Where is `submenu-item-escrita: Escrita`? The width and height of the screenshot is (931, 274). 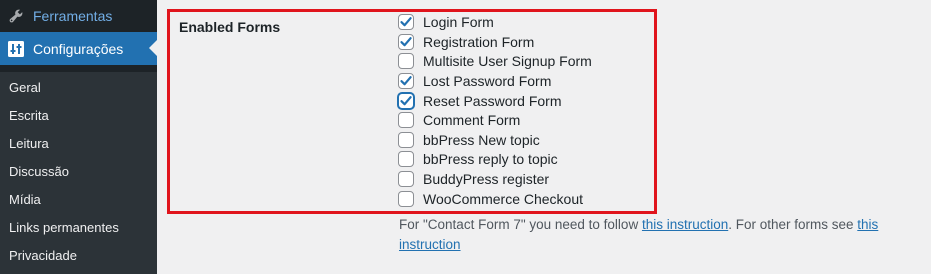
submenu-item-escrita: Escrita is located at coordinates (29, 115).